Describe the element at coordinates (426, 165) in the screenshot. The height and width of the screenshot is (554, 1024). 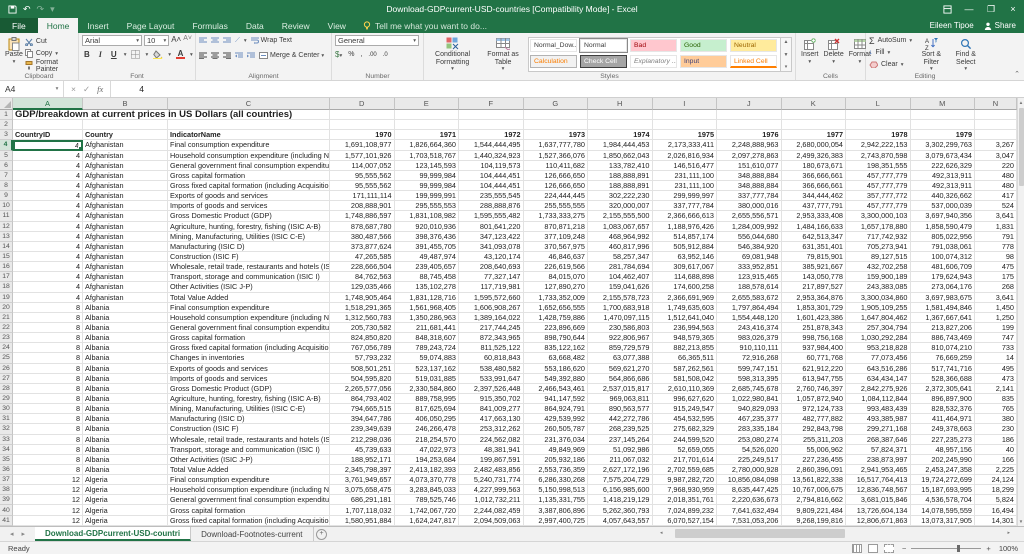
I see `cell-value: 123,145,593` at that location.